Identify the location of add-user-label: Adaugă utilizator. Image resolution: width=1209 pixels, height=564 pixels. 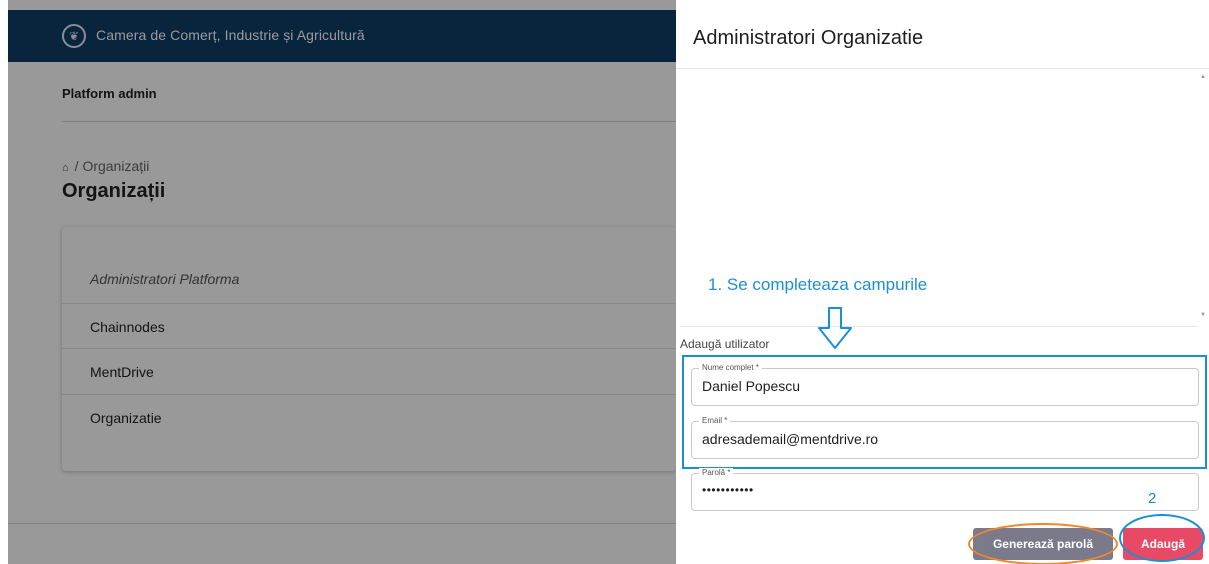
(725, 344).